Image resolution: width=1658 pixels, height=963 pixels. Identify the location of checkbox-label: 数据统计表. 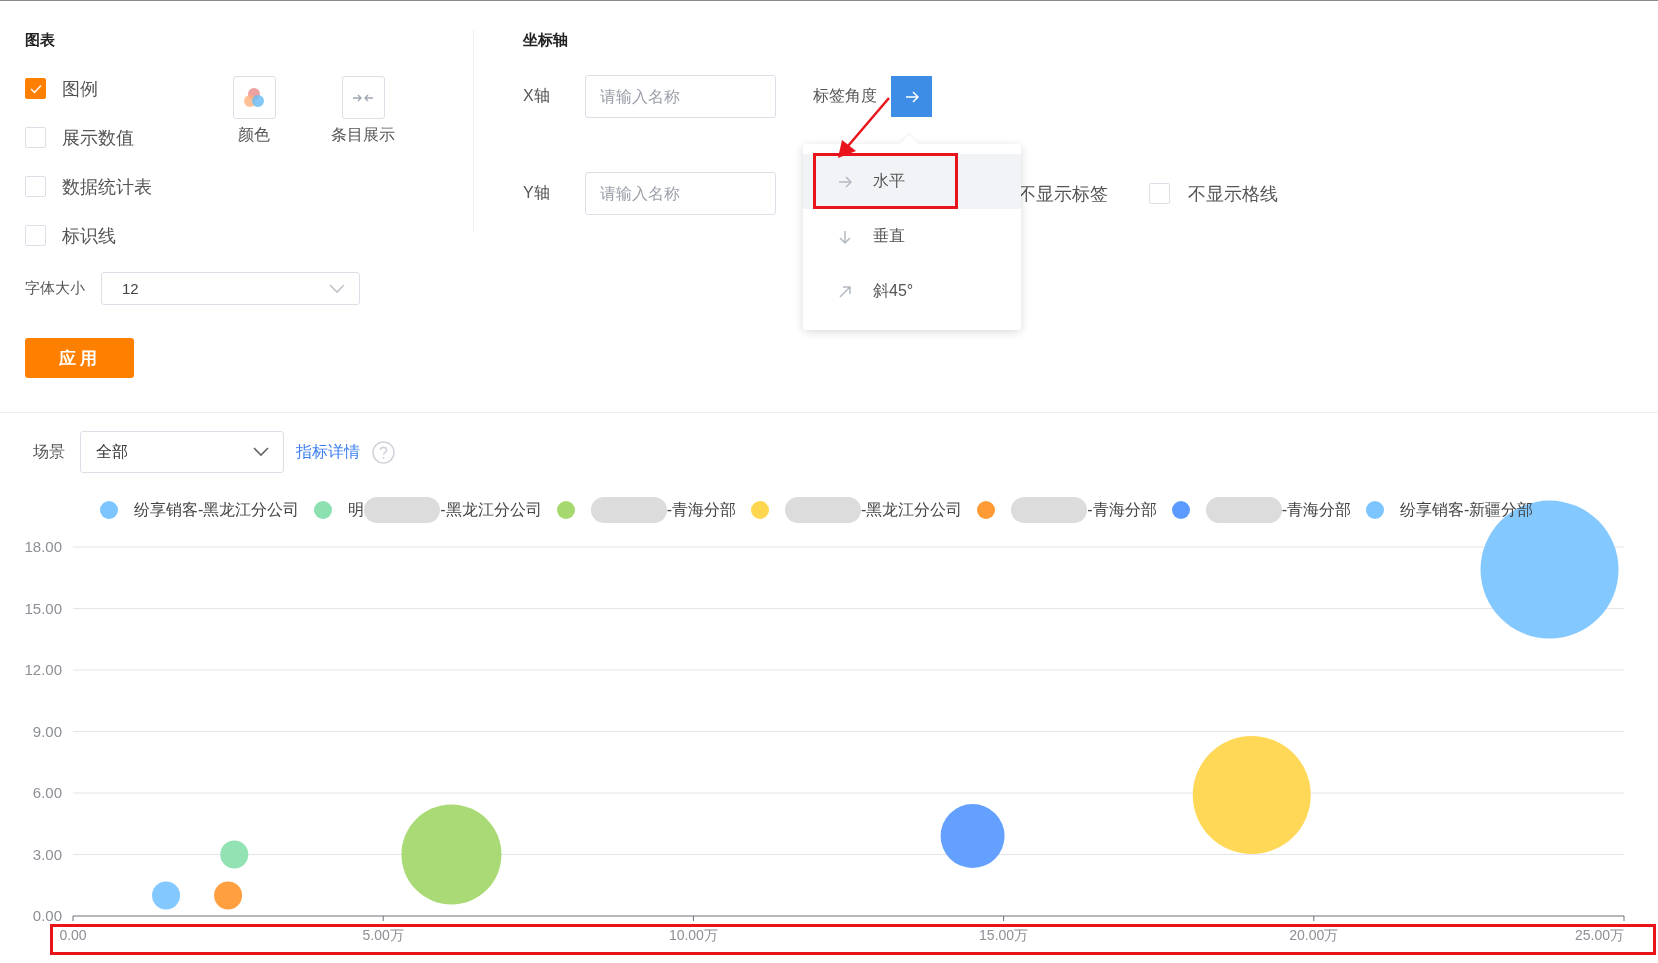
(107, 187).